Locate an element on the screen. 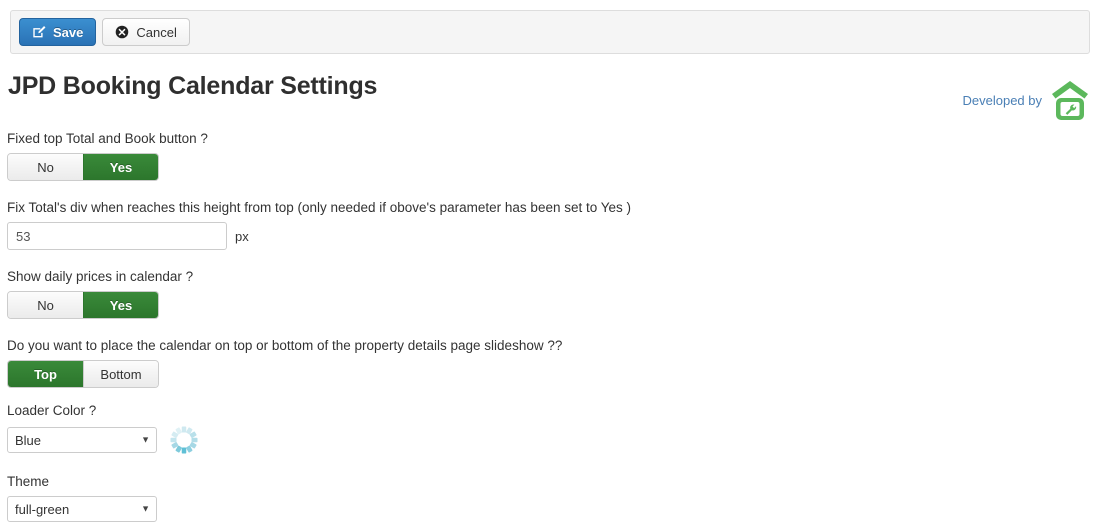 This screenshot has width=1102, height=522. theme-select-wrap: full-green ▼ is located at coordinates (82, 509).